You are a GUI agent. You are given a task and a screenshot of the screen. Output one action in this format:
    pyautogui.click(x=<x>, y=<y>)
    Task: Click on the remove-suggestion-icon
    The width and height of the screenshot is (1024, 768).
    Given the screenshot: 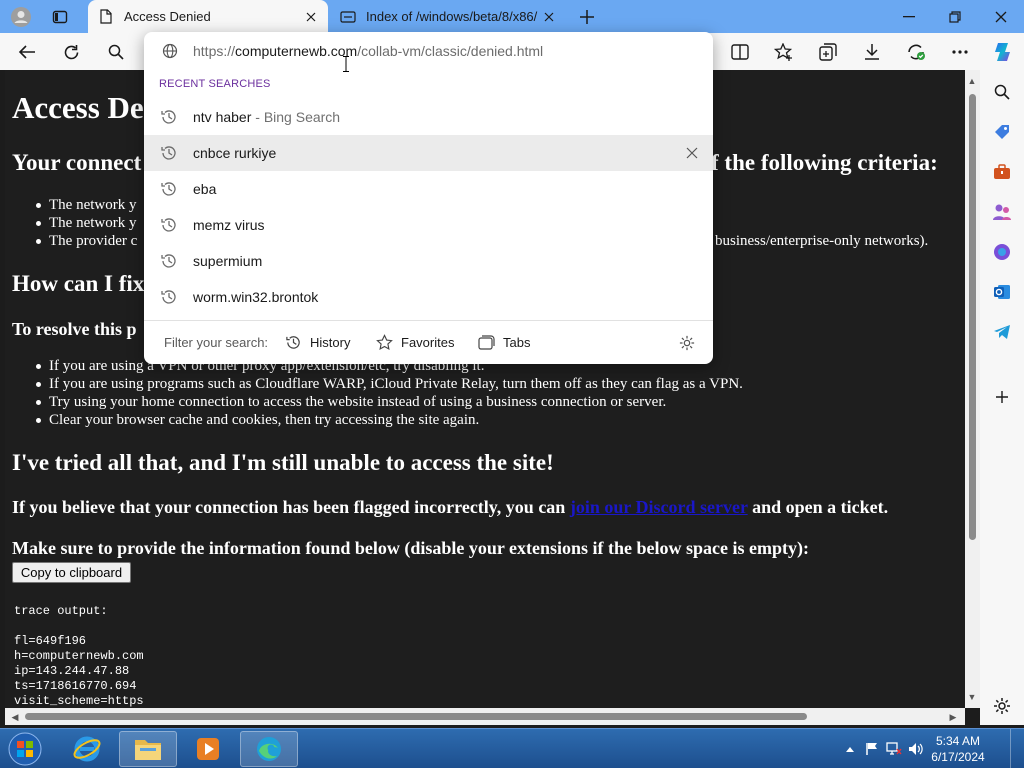 What is the action you would take?
    pyautogui.click(x=692, y=153)
    